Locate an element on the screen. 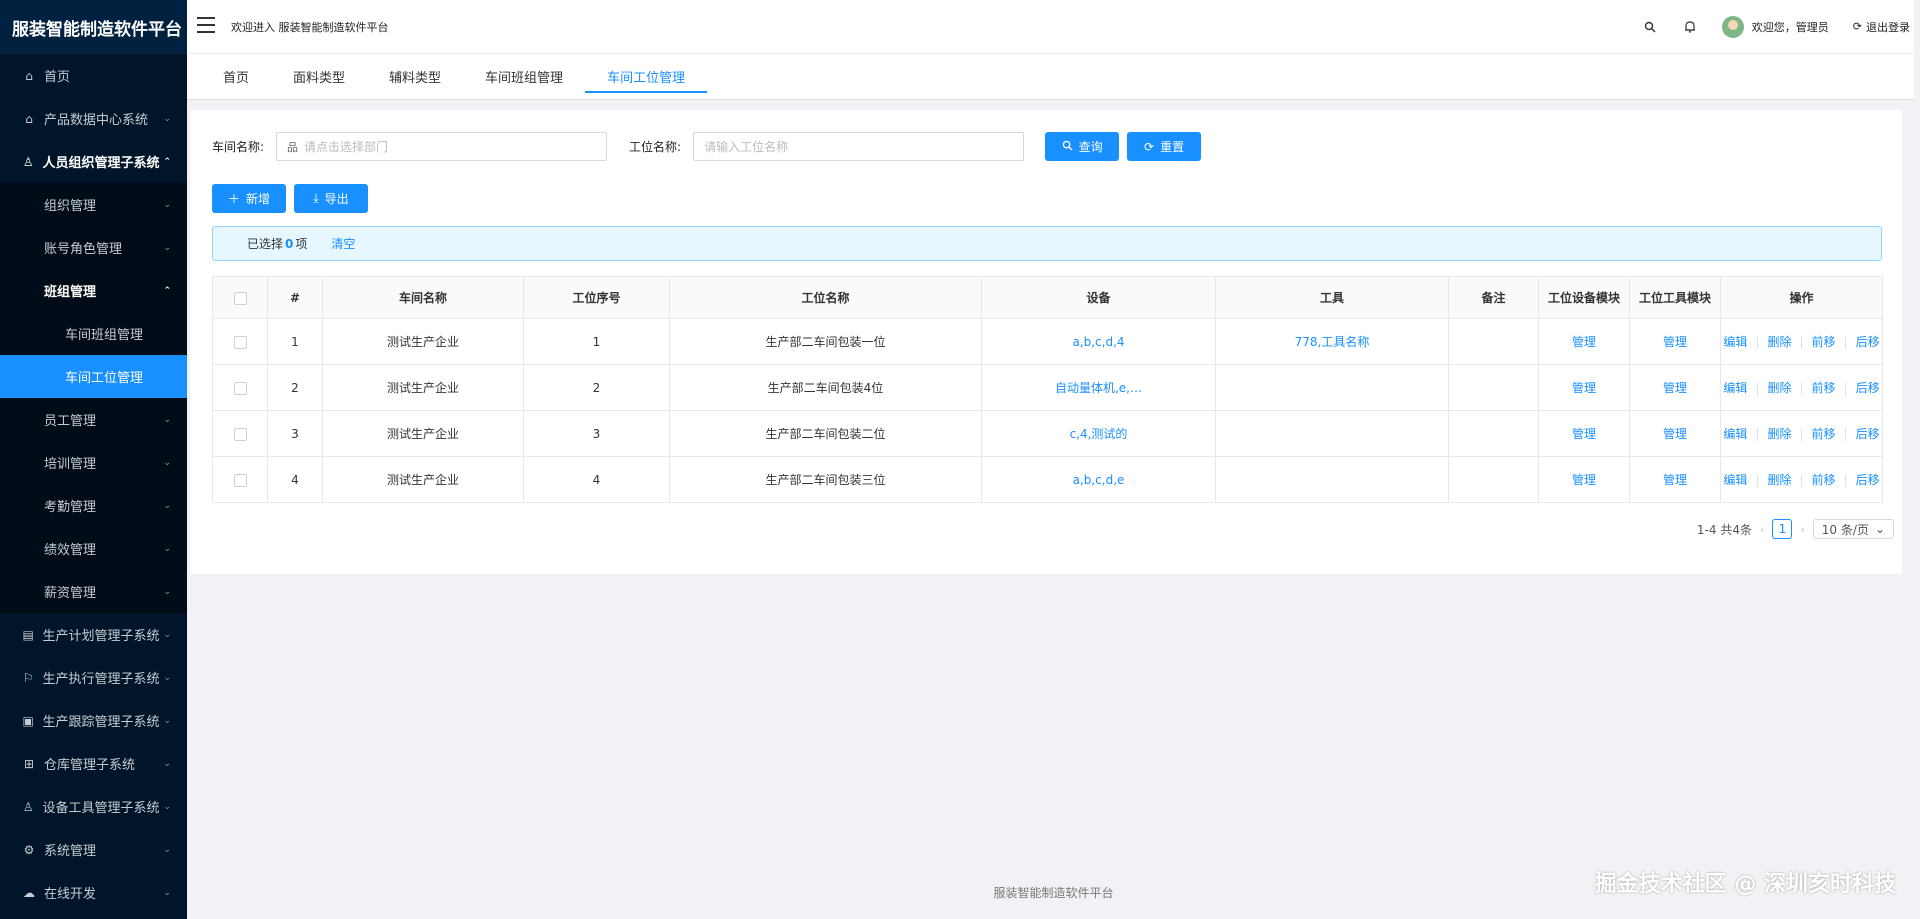  user-greeting: 欢迎您，管理员 is located at coordinates (1790, 27).